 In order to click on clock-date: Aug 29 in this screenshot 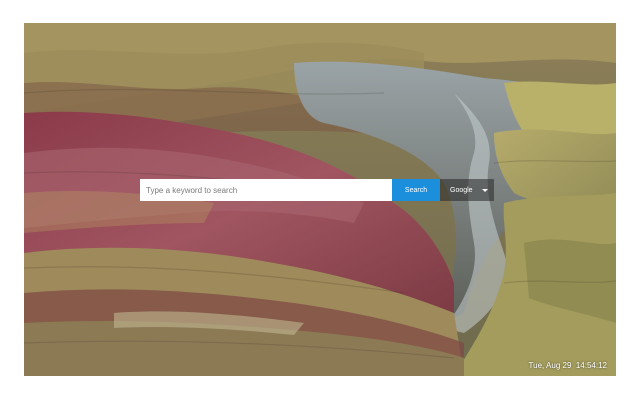, I will do `click(559, 365)`.